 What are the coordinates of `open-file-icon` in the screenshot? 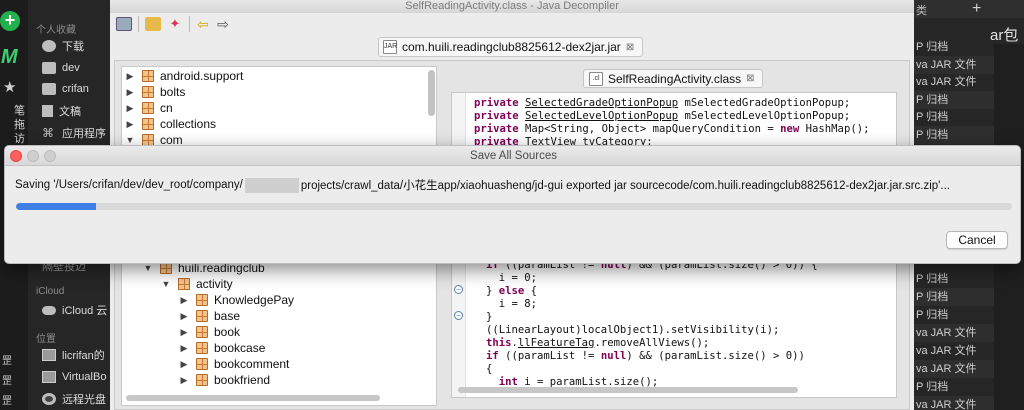 It's located at (124, 24).